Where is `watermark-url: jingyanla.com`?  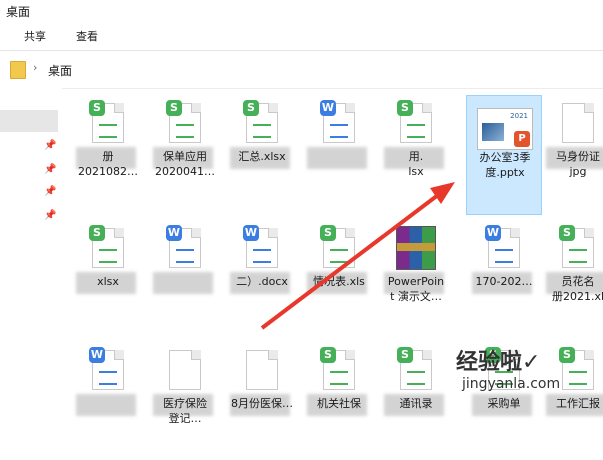
watermark-url: jingyanla.com is located at coordinates (511, 384).